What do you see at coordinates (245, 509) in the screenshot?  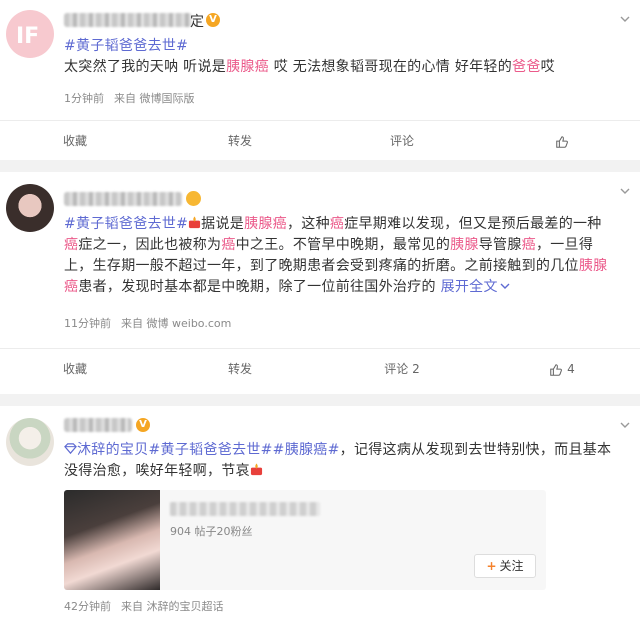 I see `card-title-blurred` at bounding box center [245, 509].